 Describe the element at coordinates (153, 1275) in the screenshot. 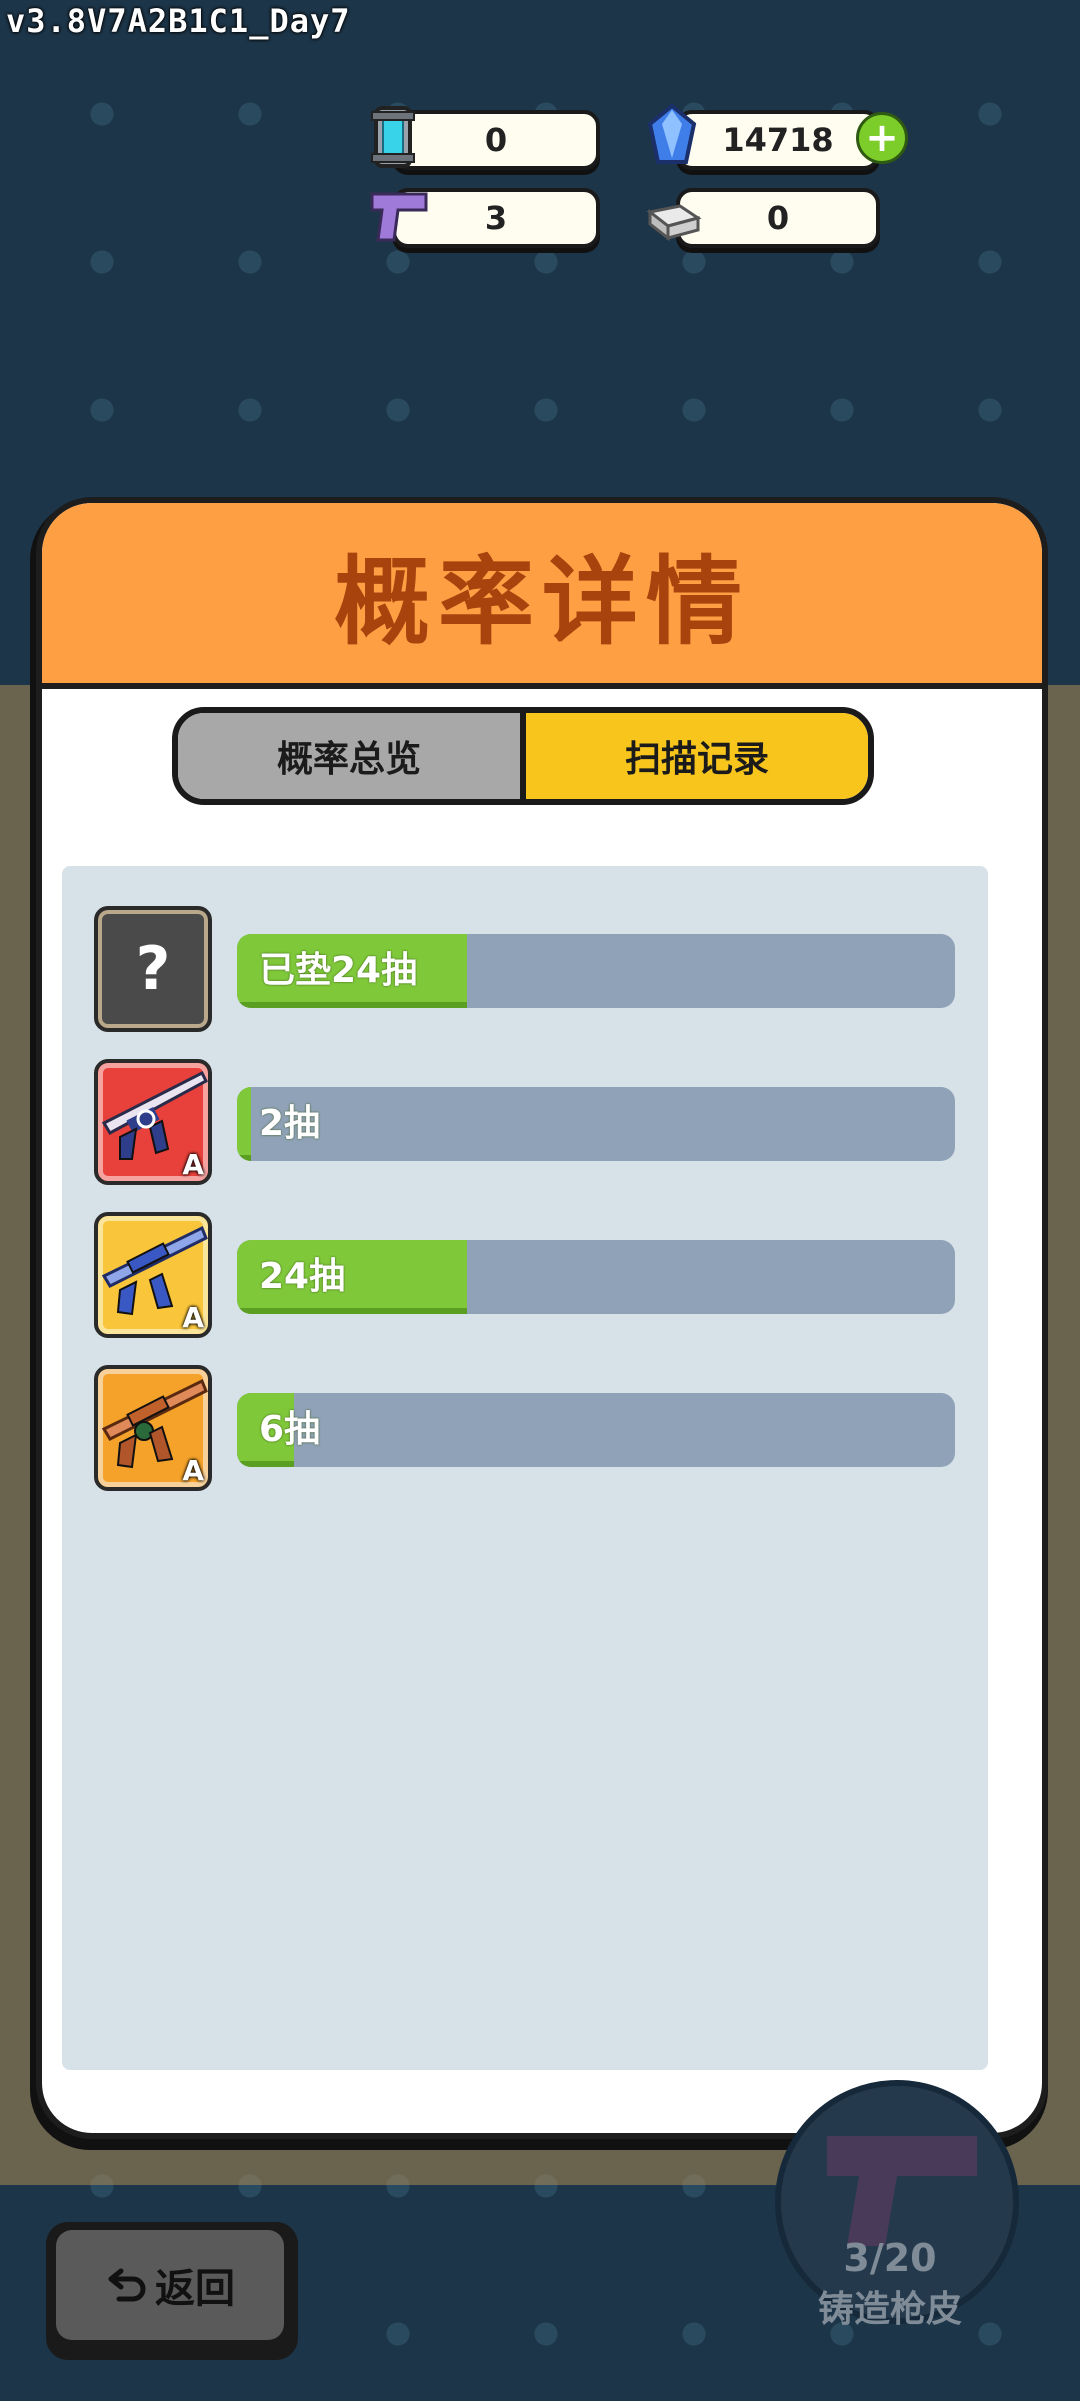

I see `sniper-rifle-gold-icon: A` at that location.